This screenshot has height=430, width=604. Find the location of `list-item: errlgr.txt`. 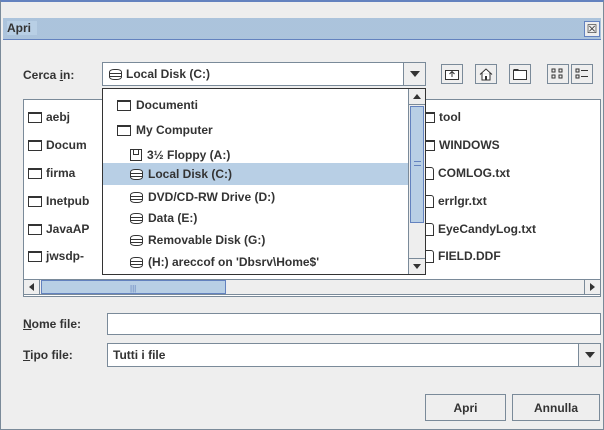

list-item: errlgr.txt is located at coordinates (455, 201).